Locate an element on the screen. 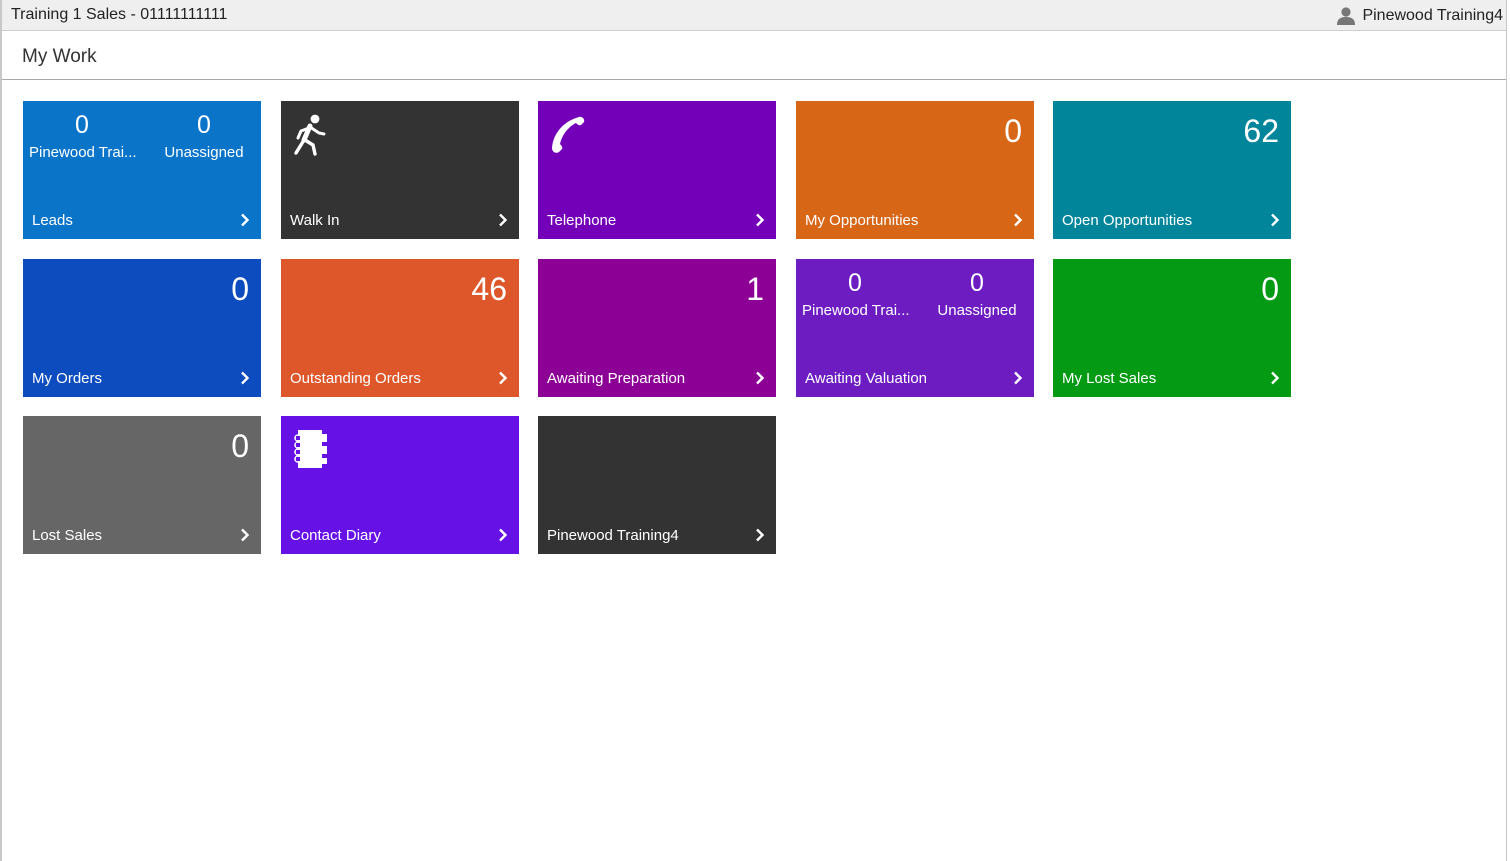 The height and width of the screenshot is (861, 1510). valuation-unassigned: 0 Unassigned is located at coordinates (977, 294).